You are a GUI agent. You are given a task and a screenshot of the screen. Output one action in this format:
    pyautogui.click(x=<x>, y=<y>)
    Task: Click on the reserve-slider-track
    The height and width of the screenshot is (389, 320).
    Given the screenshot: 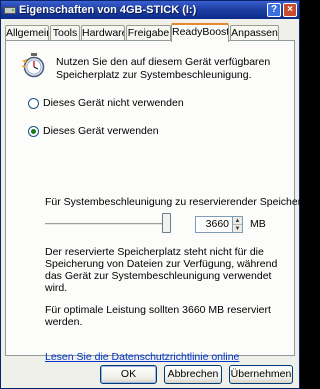 What is the action you would take?
    pyautogui.click(x=107, y=224)
    